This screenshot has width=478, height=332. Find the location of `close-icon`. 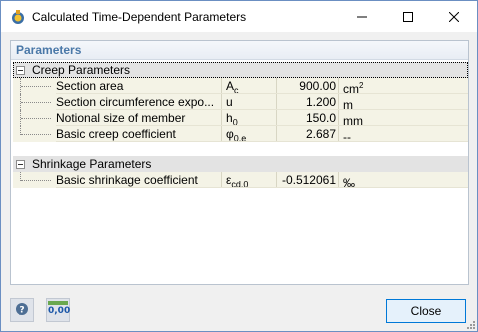

close-icon is located at coordinates (454, 16).